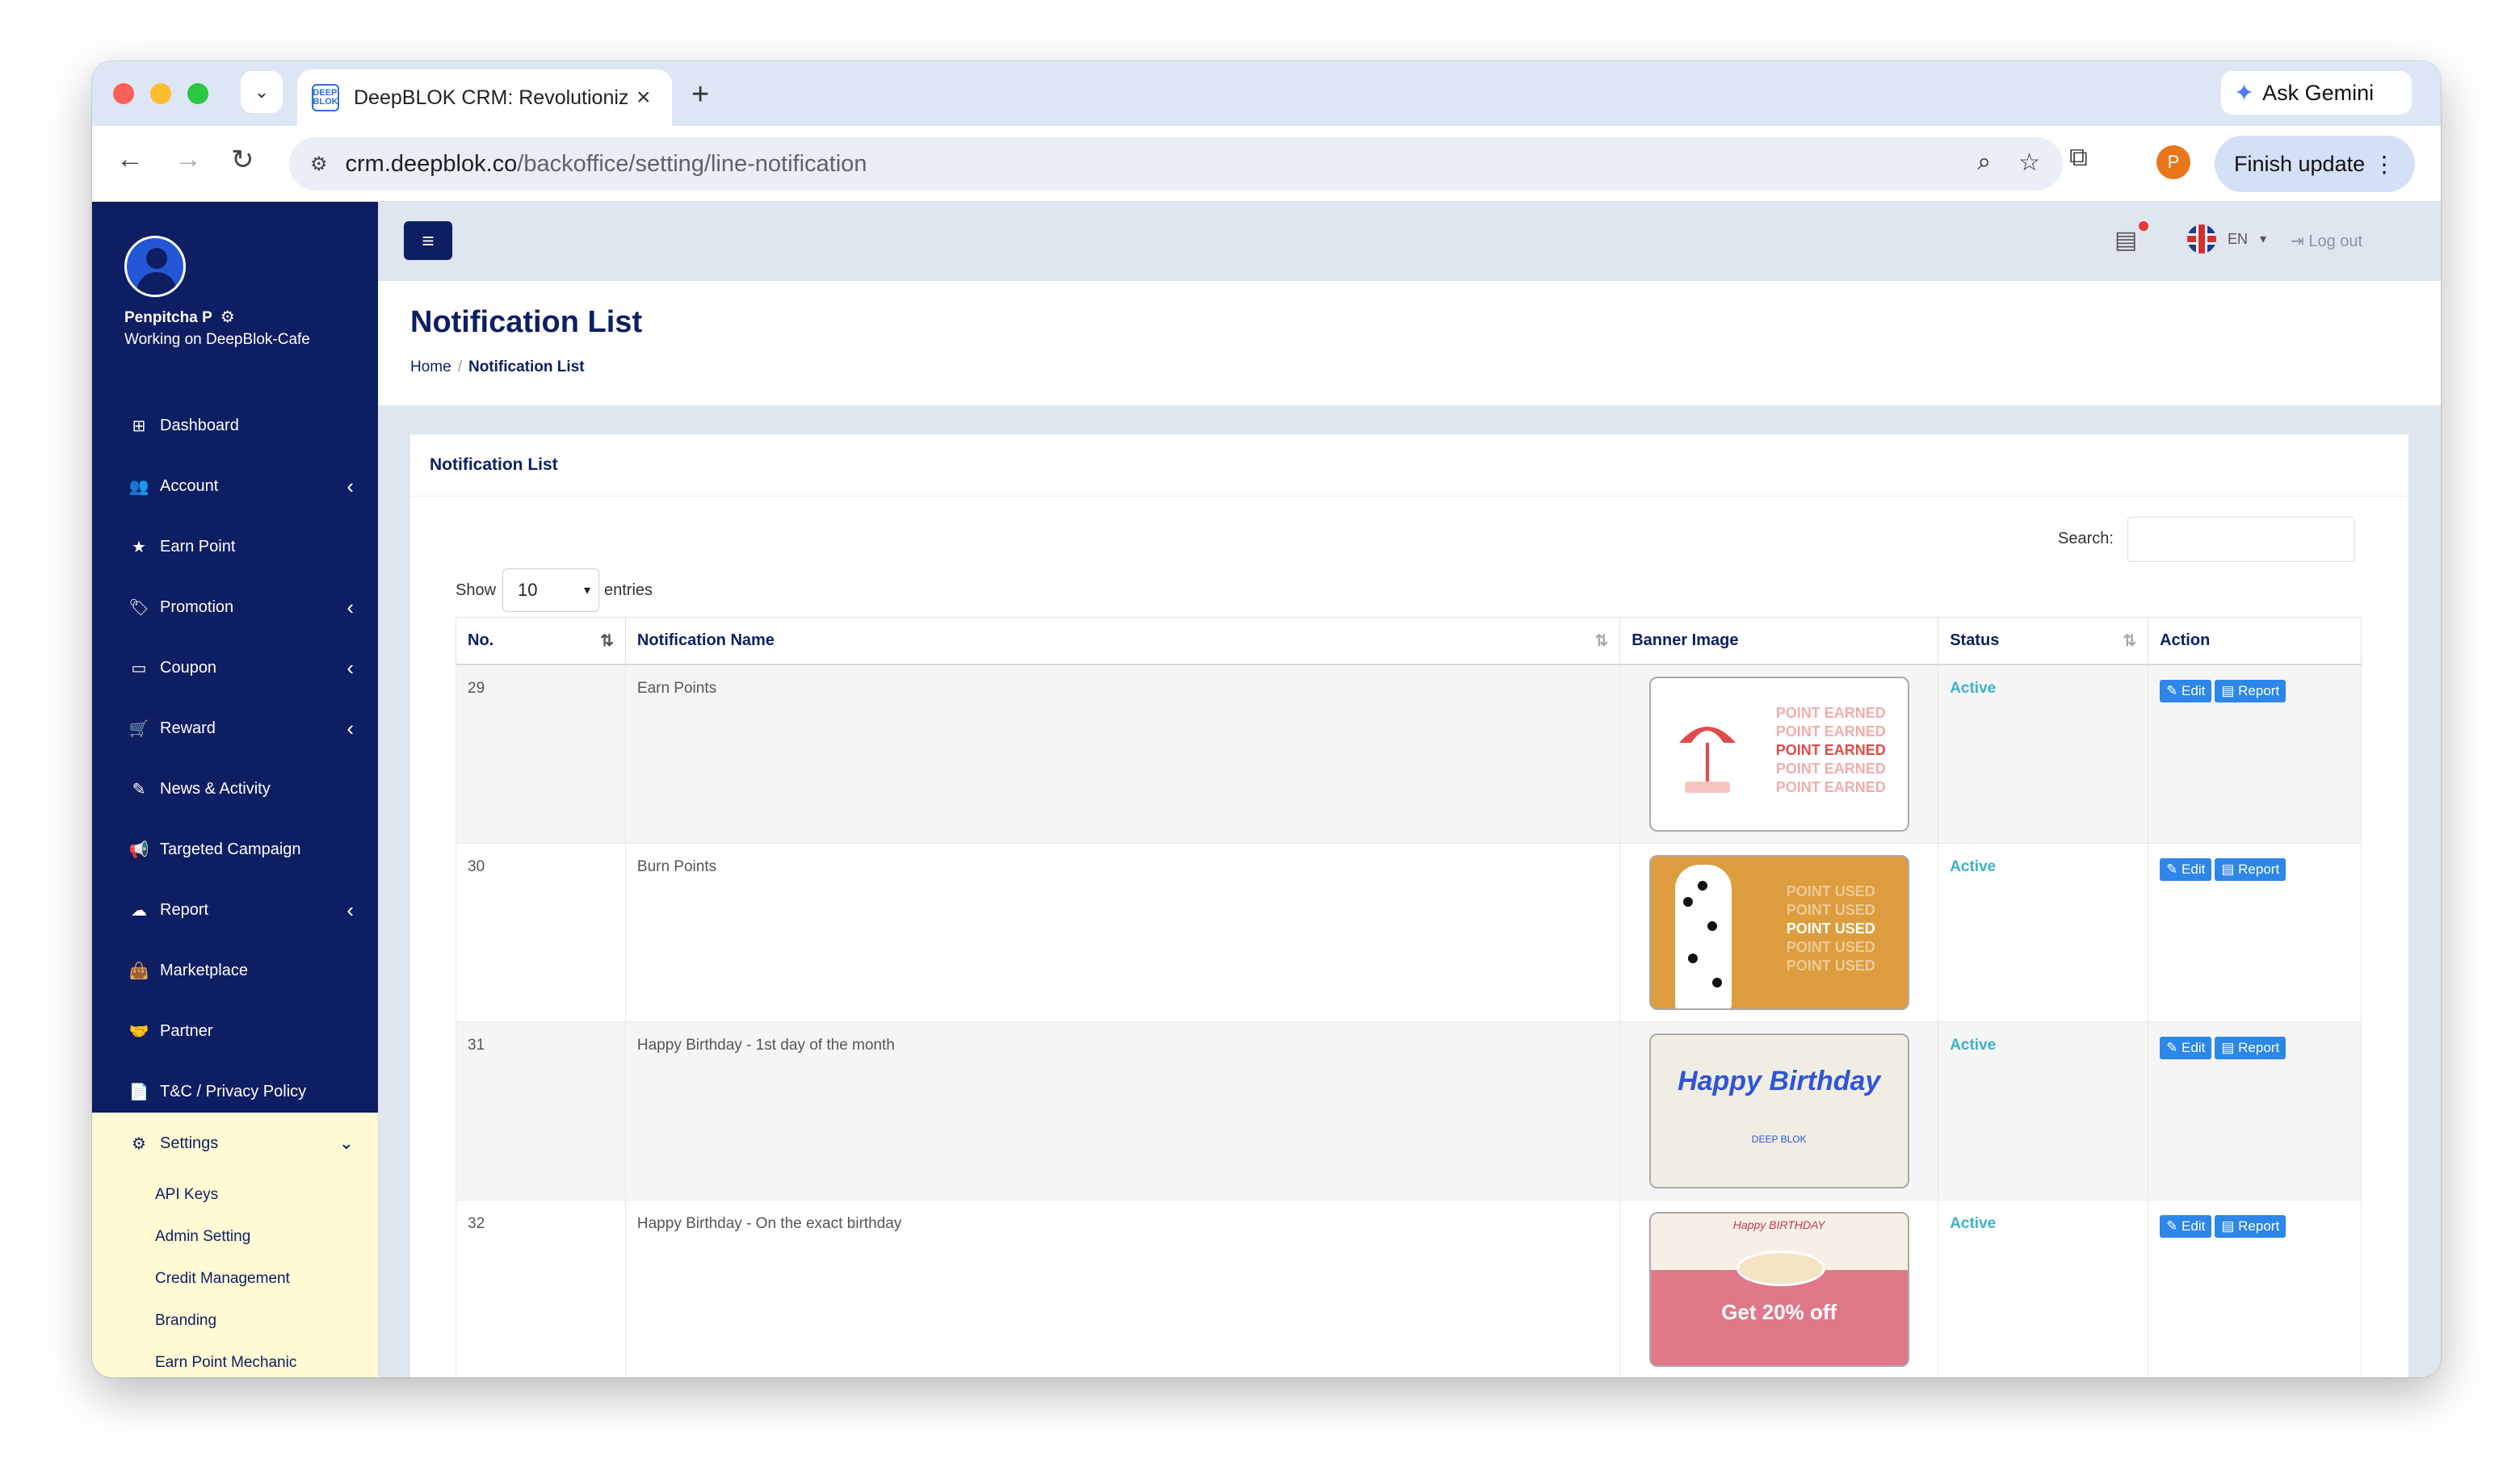 Image resolution: width=2507 pixels, height=1484 pixels. Describe the element at coordinates (233, 1091) in the screenshot. I see `sidebar-item-label: T&C / Privacy Policy` at that location.